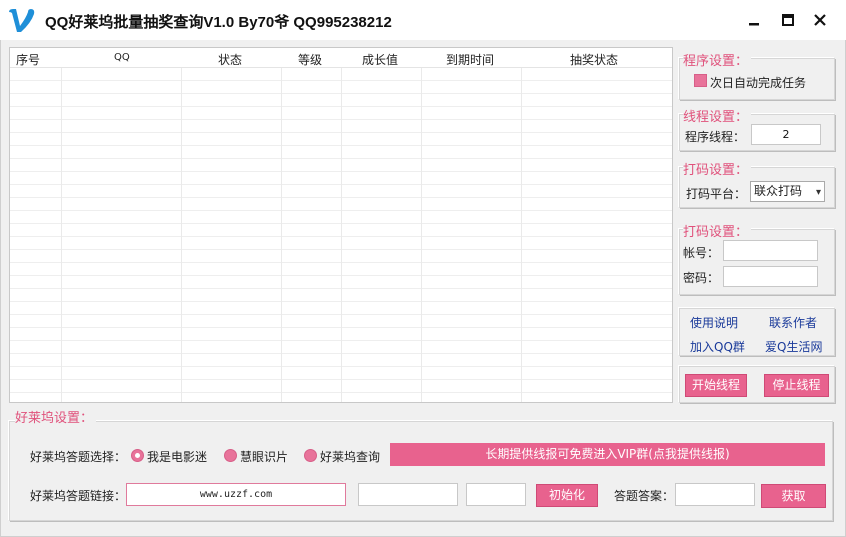 The height and width of the screenshot is (537, 846). Describe the element at coordinates (717, 230) in the screenshot. I see `captcha-account-legend: 打码设置：` at that location.